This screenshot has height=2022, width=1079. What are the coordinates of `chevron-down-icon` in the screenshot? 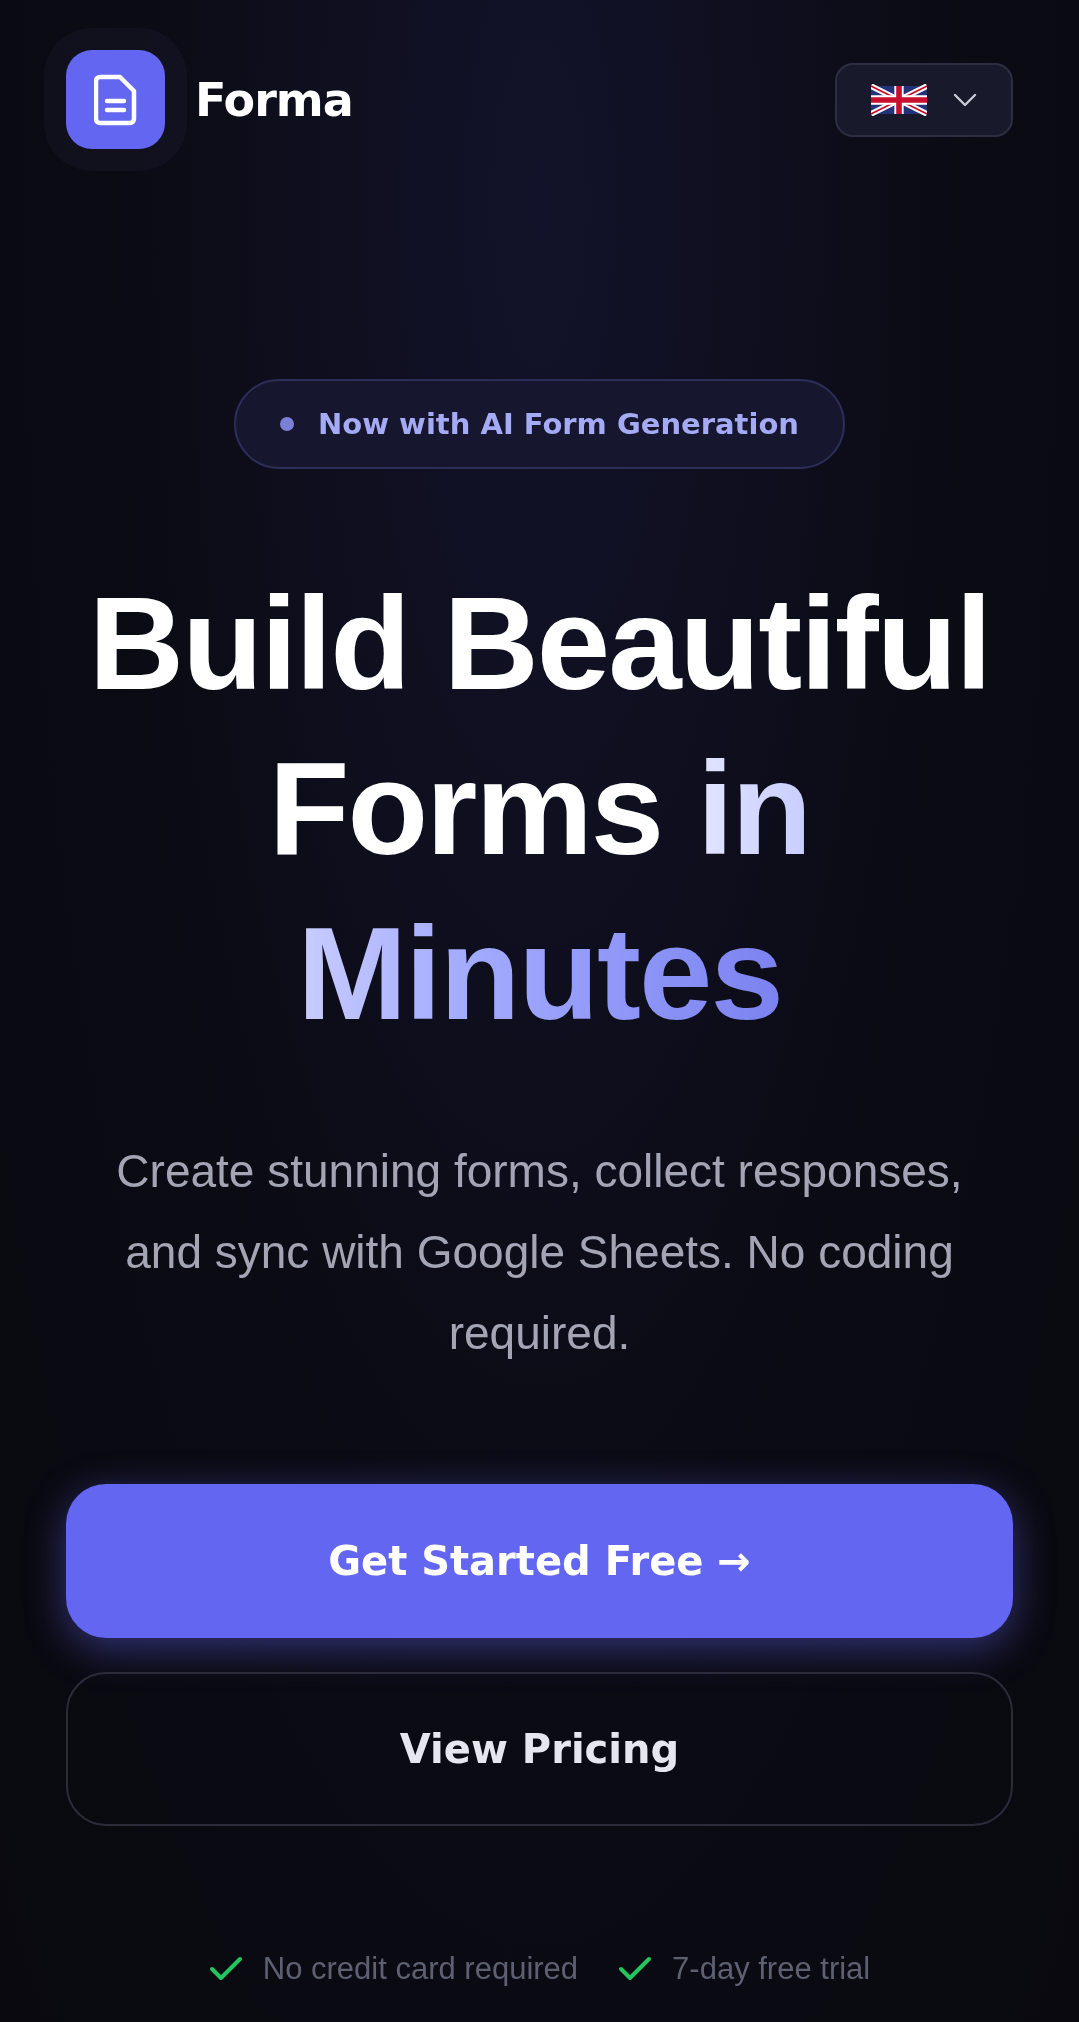 It's located at (965, 99).